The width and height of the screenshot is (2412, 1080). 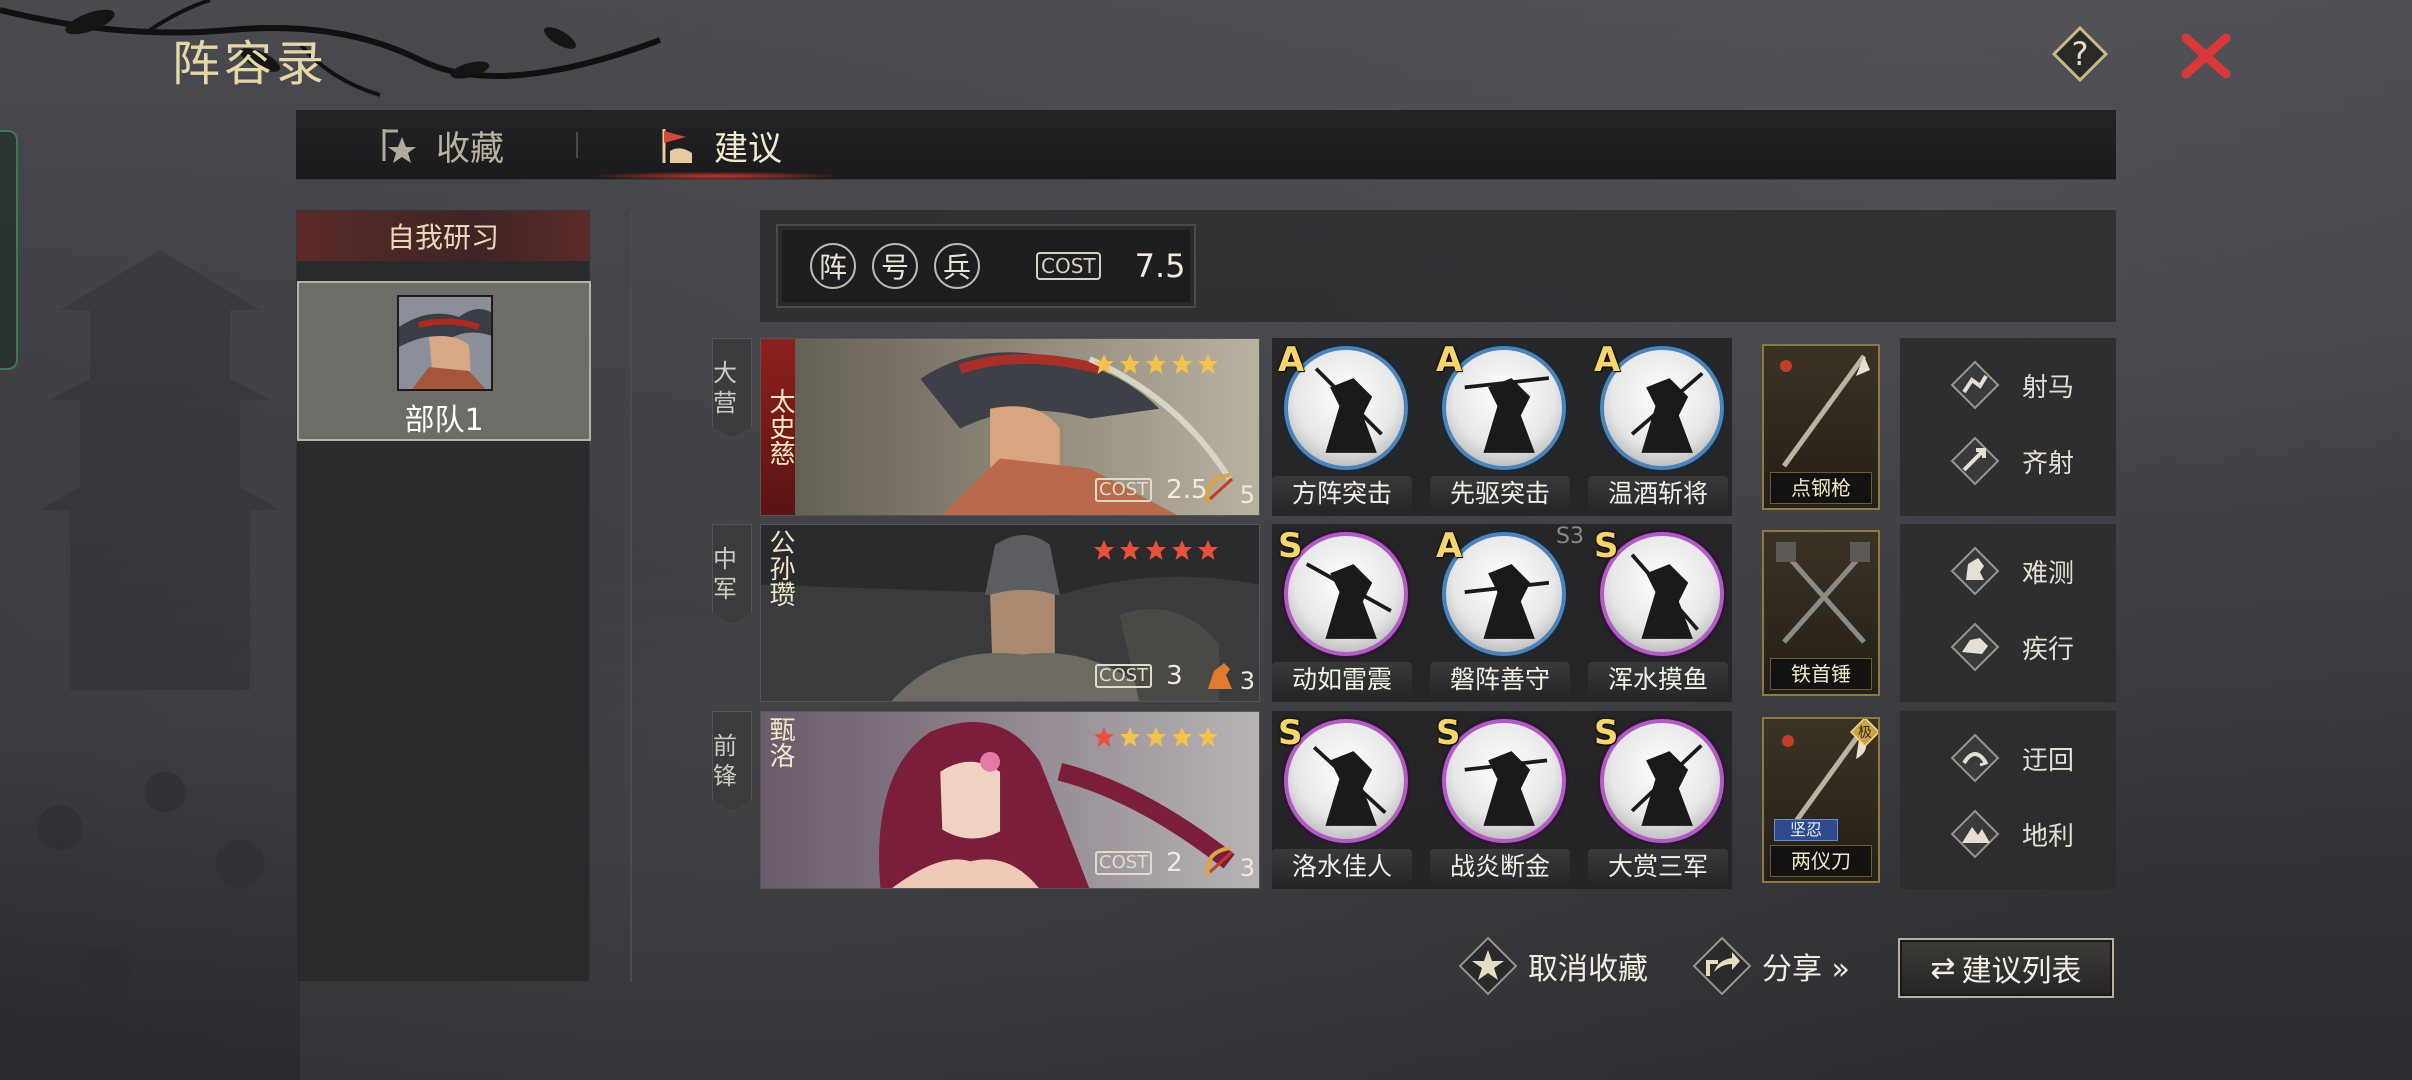 What do you see at coordinates (1943, 968) in the screenshot?
I see `swap-icon: ⇄` at bounding box center [1943, 968].